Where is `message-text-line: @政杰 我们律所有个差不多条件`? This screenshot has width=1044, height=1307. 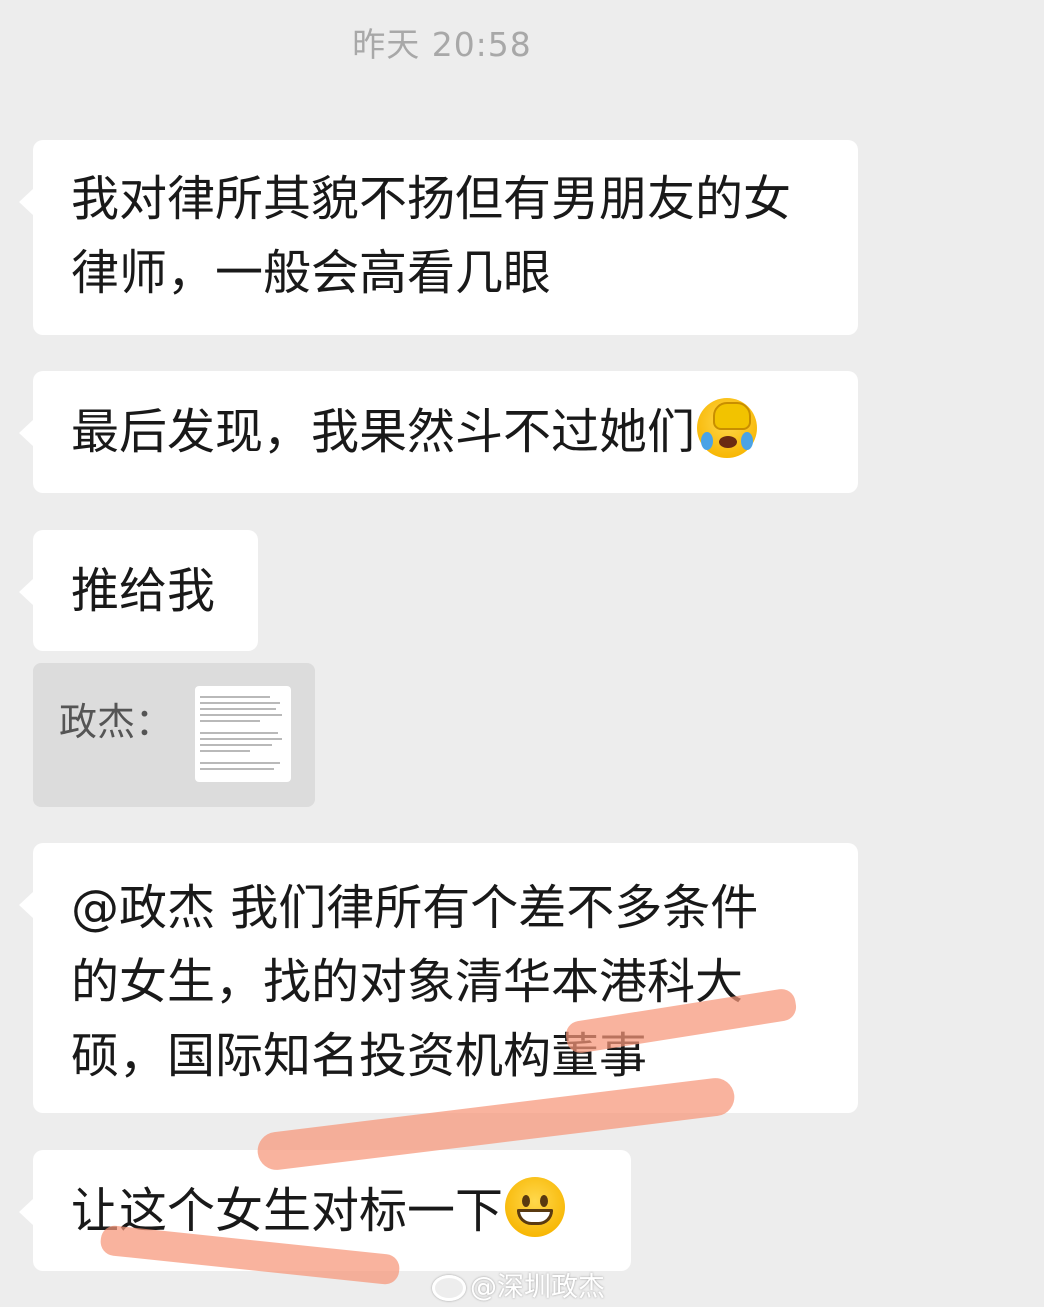 message-text-line: @政杰 我们律所有个差不多条件 is located at coordinates (415, 908).